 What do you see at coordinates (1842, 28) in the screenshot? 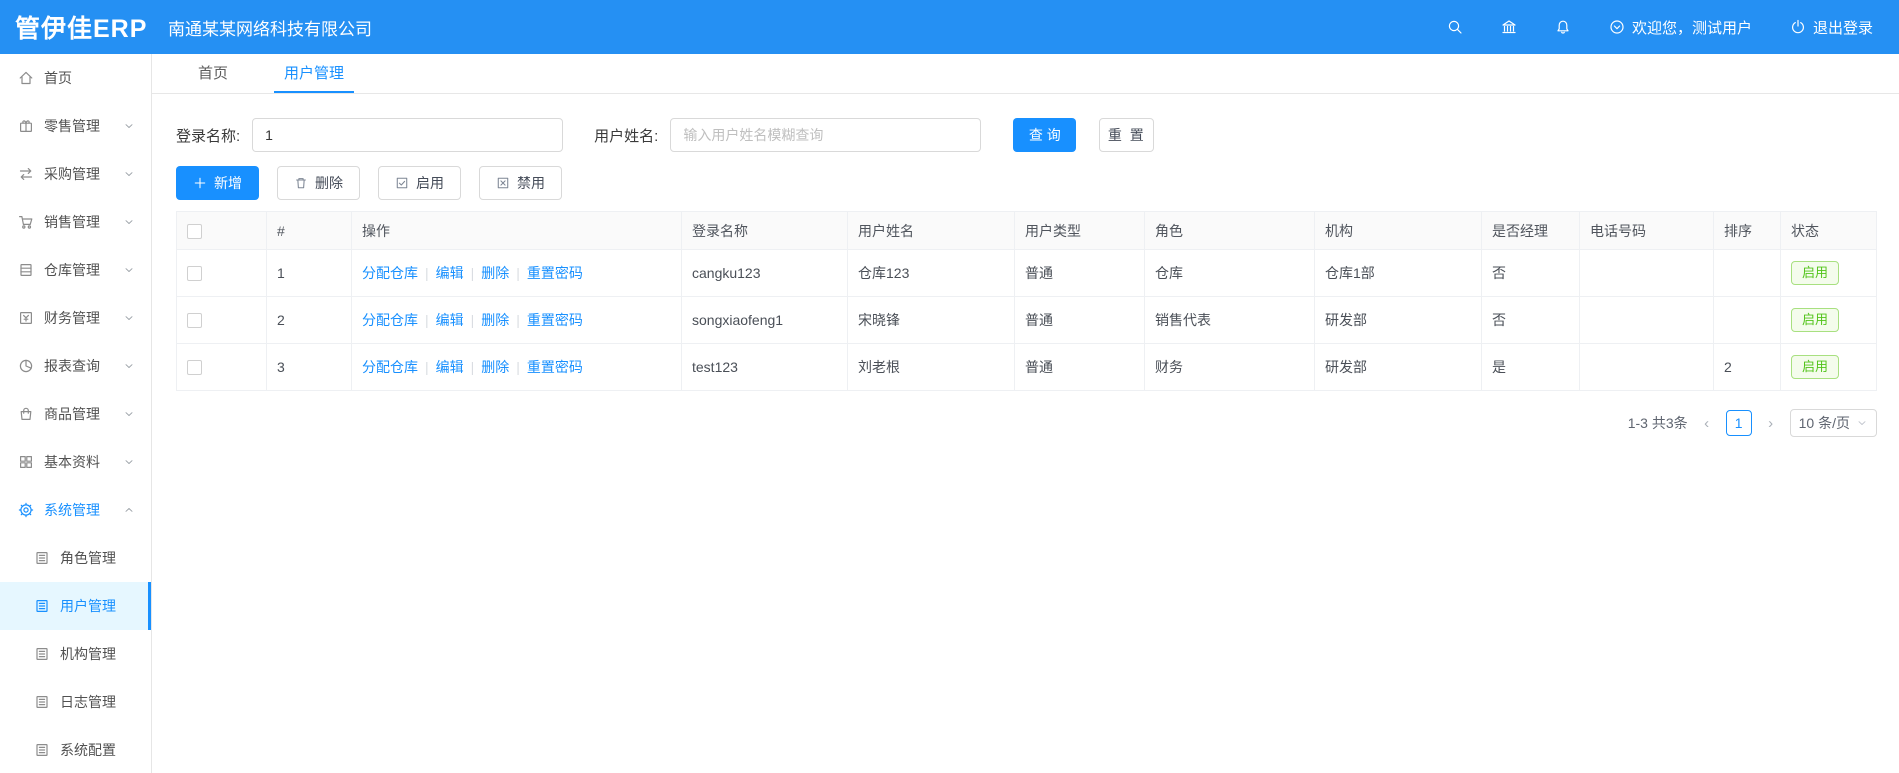
I see `logout-label: 退出登录` at bounding box center [1842, 28].